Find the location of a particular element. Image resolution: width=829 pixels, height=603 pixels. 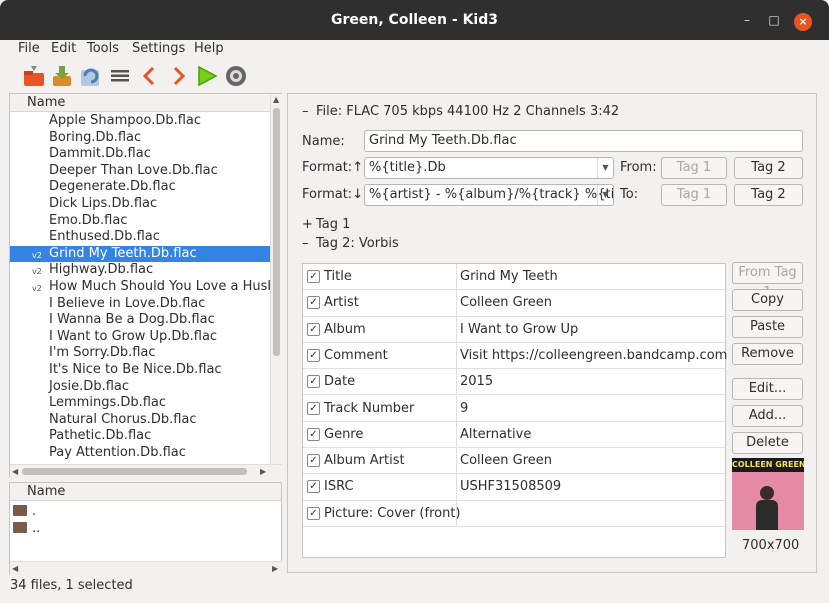

delete-button: Delete is located at coordinates (767, 443).